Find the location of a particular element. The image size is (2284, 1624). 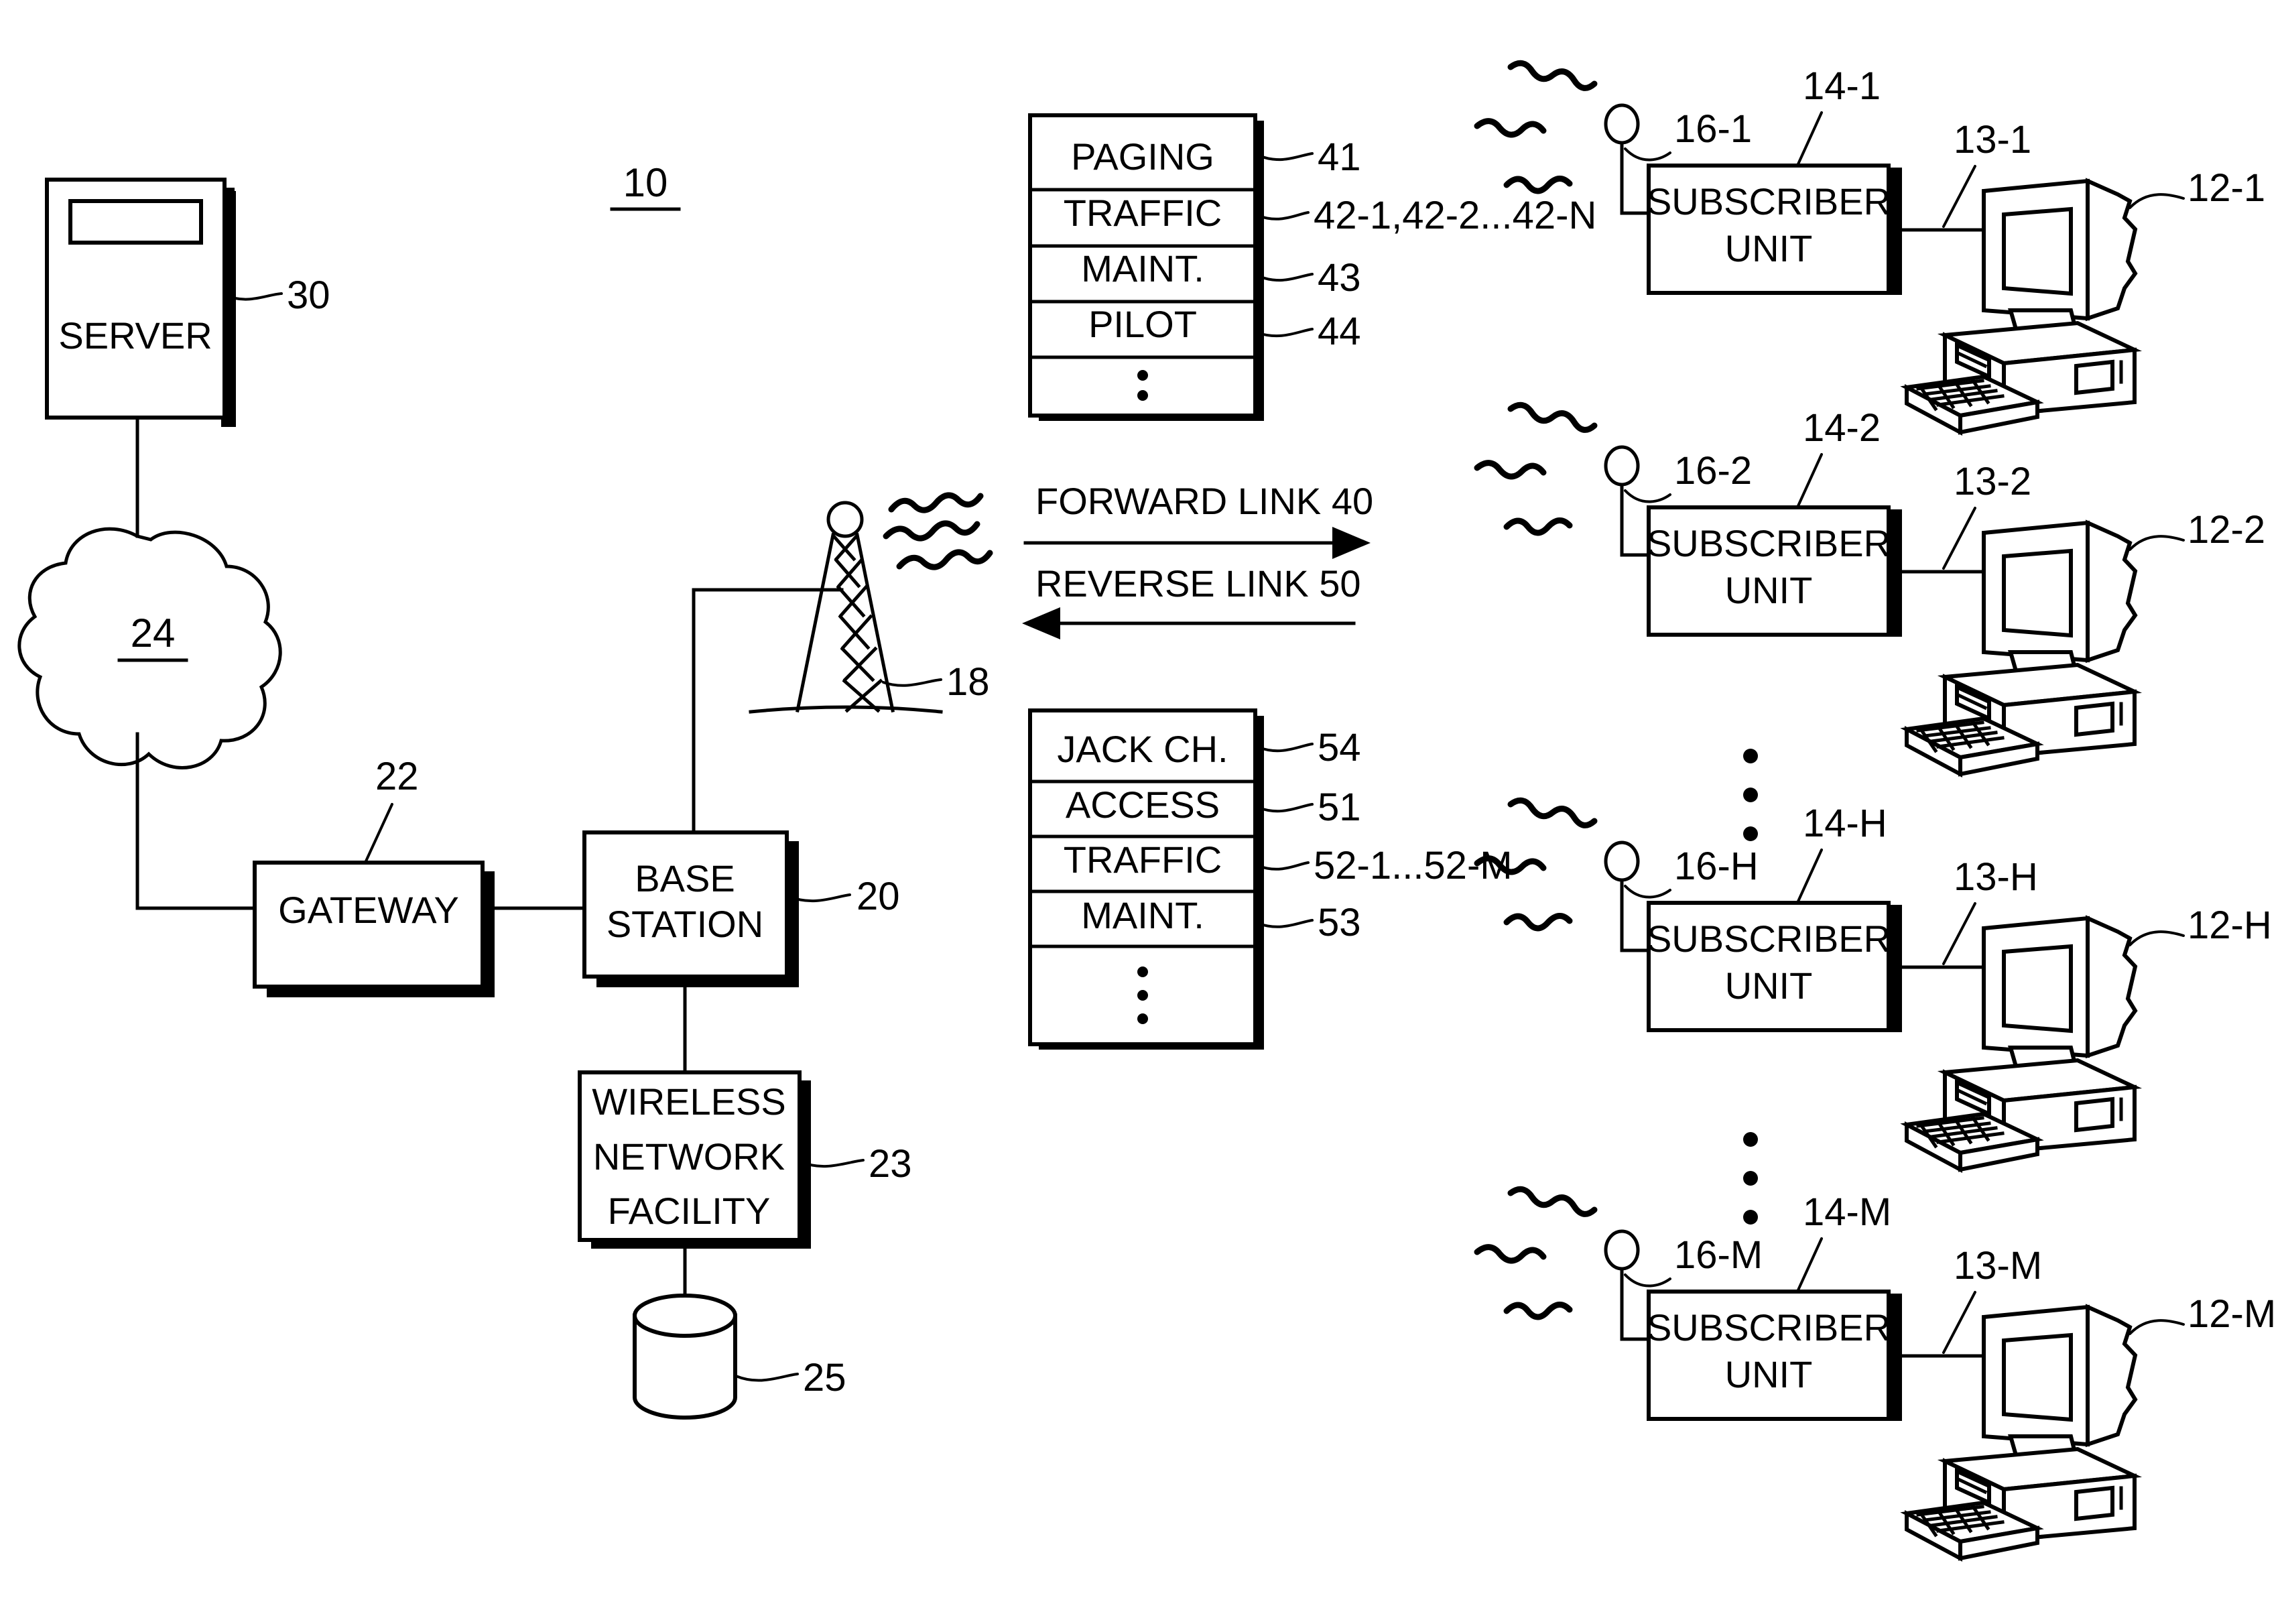

base-station-label-line2: STATION is located at coordinates (685, 924).